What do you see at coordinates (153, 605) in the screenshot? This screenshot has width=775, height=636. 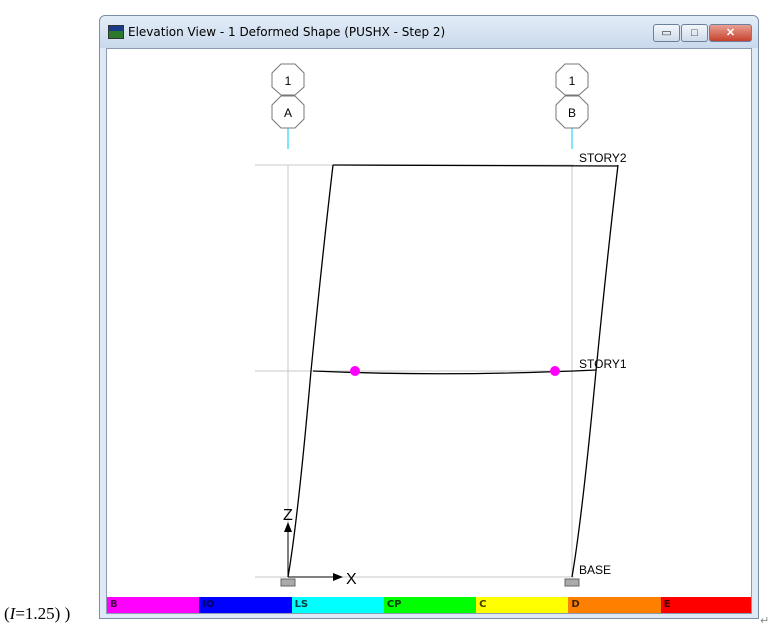 I see `legend-item-b: B` at bounding box center [153, 605].